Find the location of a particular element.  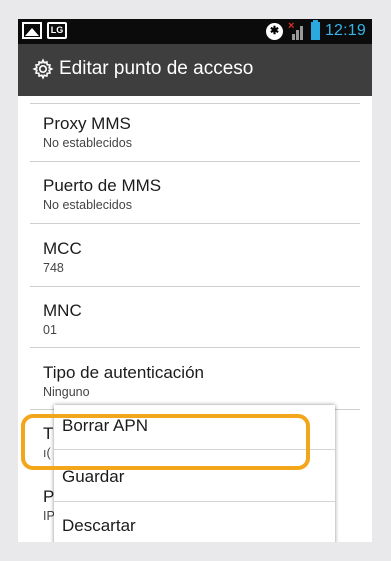

setting-value: Ninguno is located at coordinates (66, 392).